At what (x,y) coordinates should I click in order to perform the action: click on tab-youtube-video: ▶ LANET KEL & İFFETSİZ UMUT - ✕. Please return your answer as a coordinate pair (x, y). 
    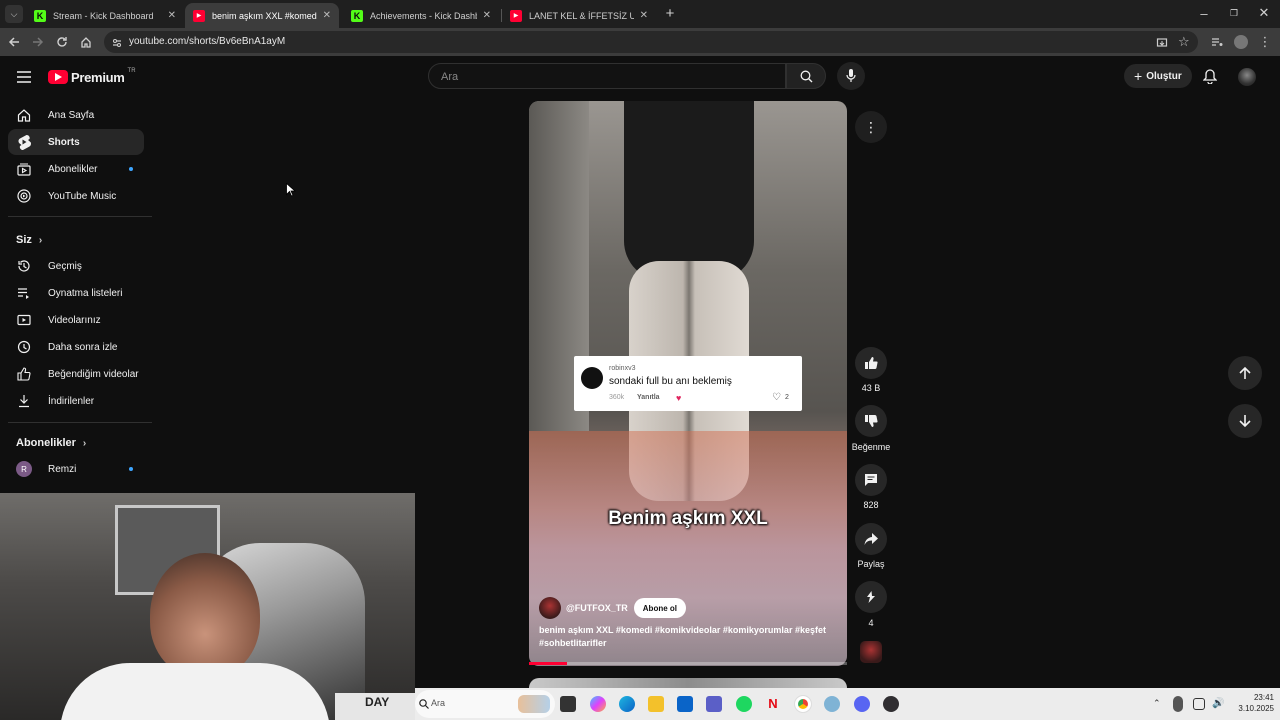
    Looking at the image, I should click on (579, 15).